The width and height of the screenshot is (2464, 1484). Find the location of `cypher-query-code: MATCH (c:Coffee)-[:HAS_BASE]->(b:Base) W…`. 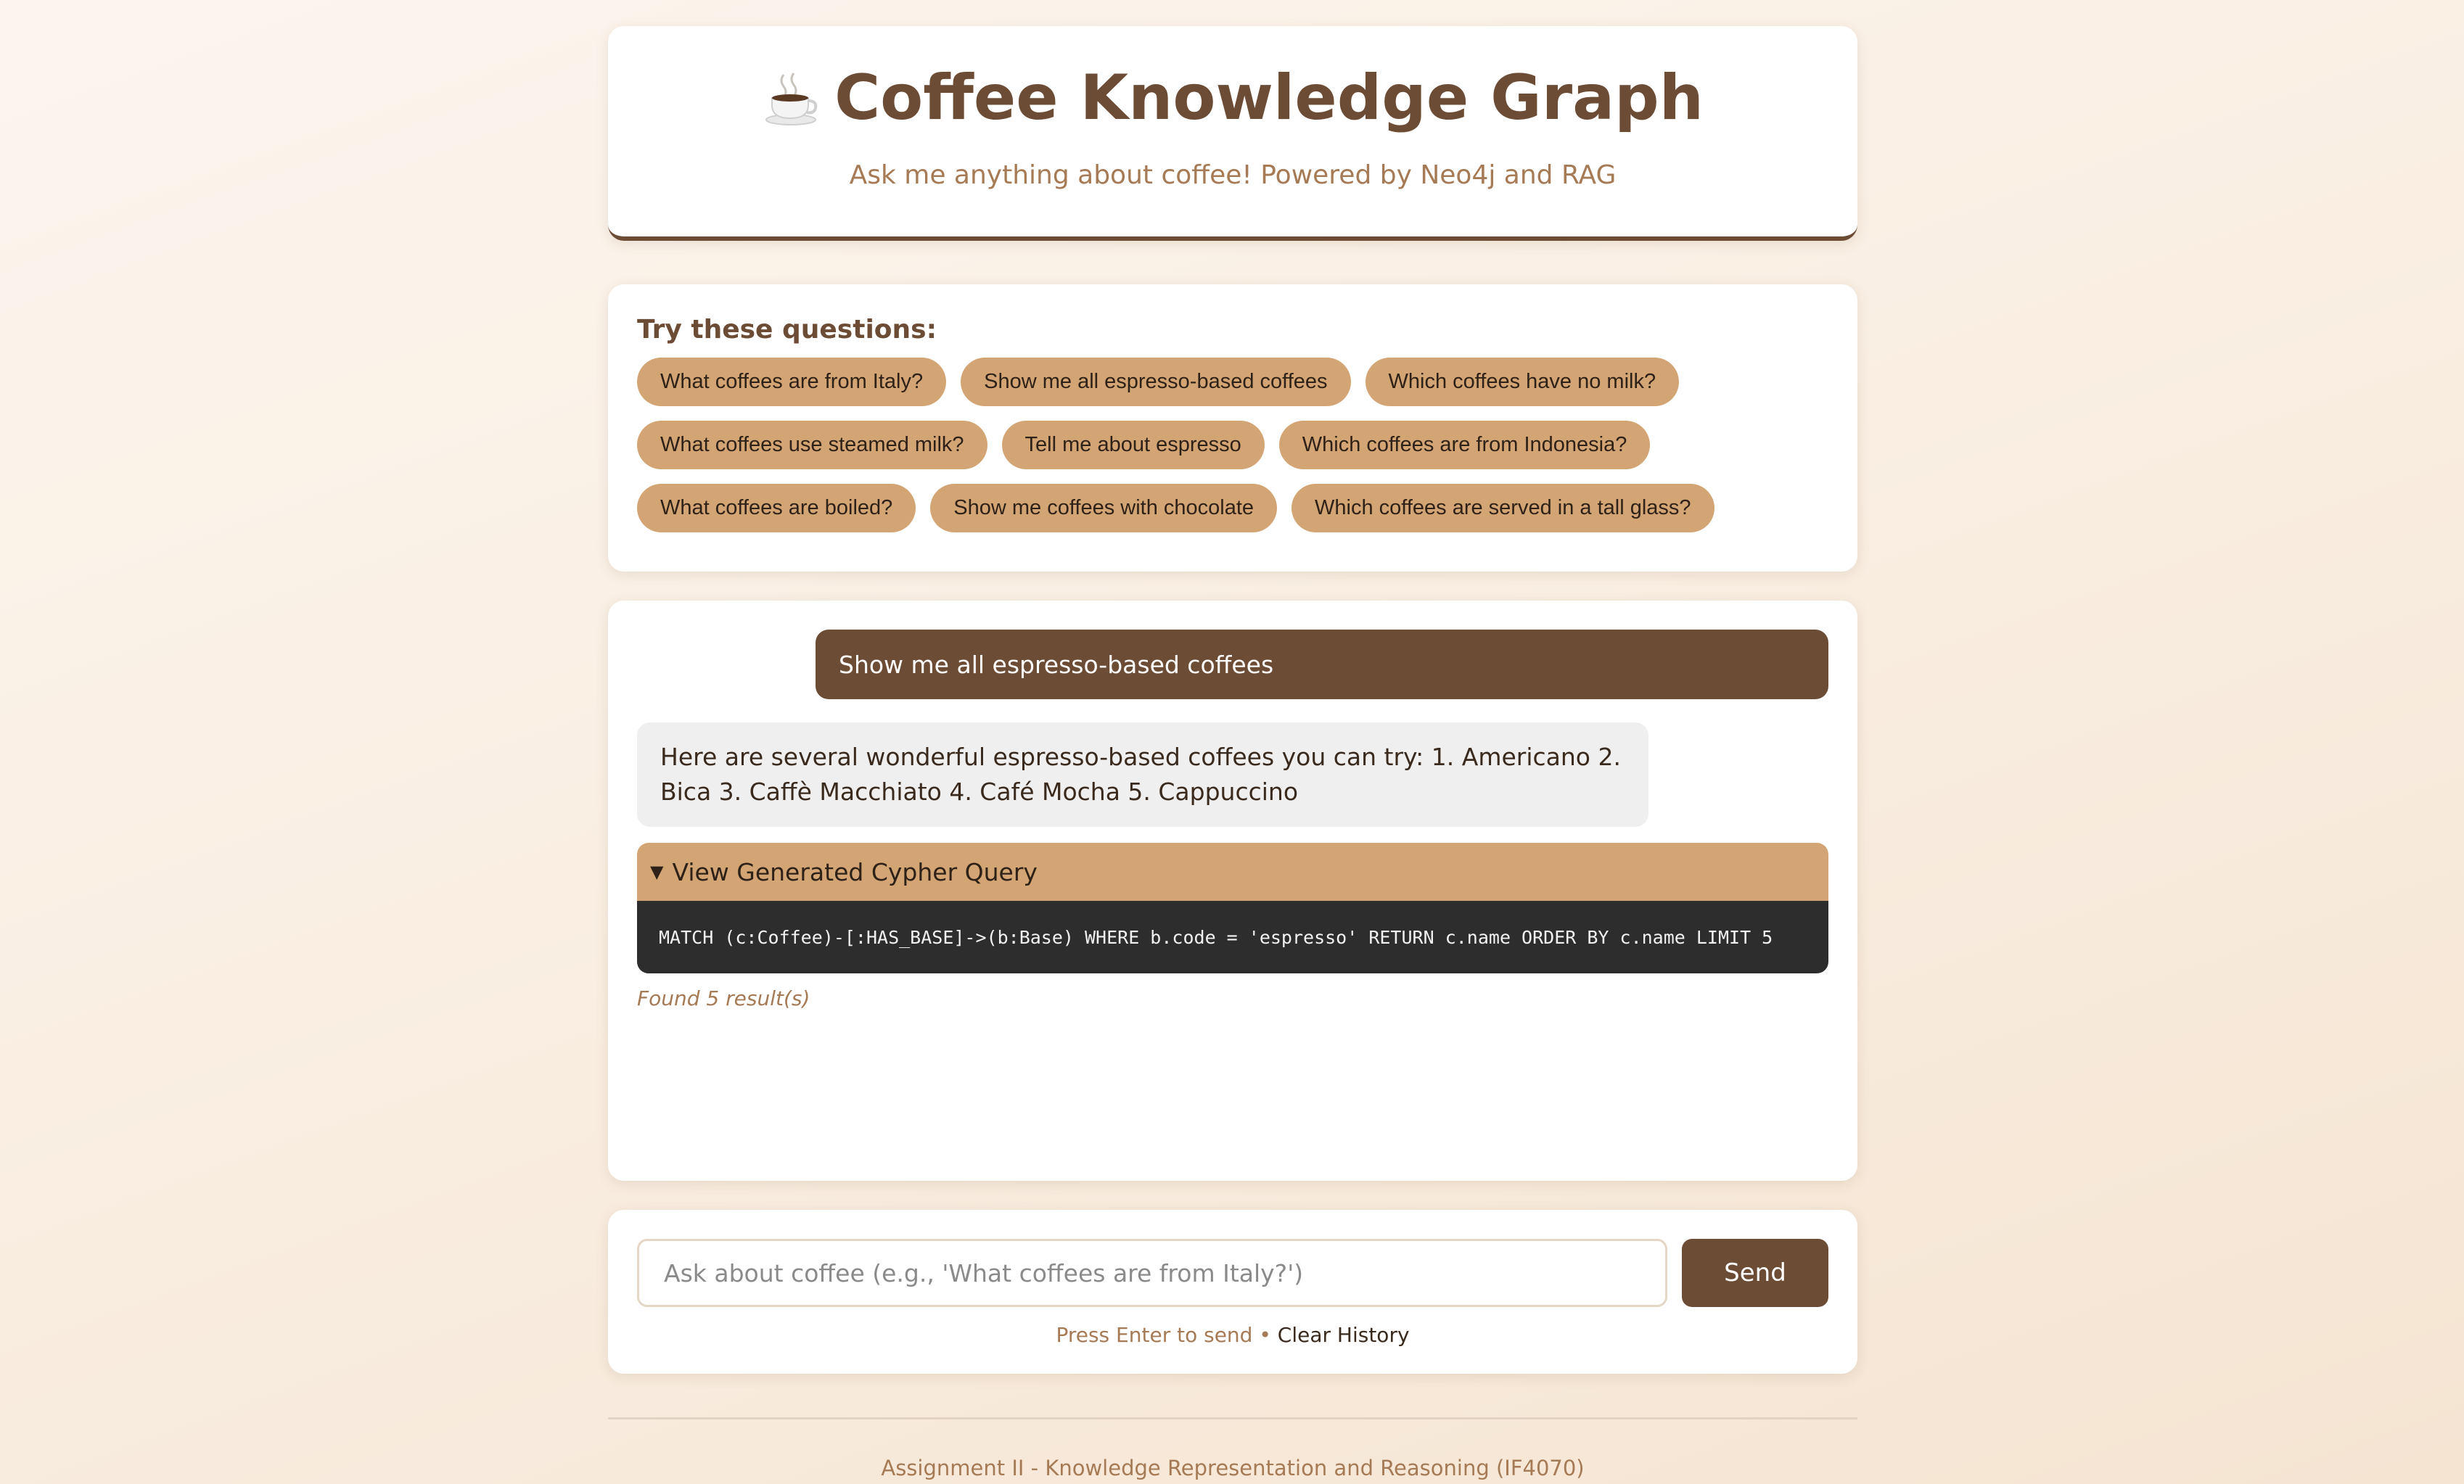

cypher-query-code: MATCH (c:Coffee)-[:HAS_BASE]->(b:Base) W… is located at coordinates (1233, 937).